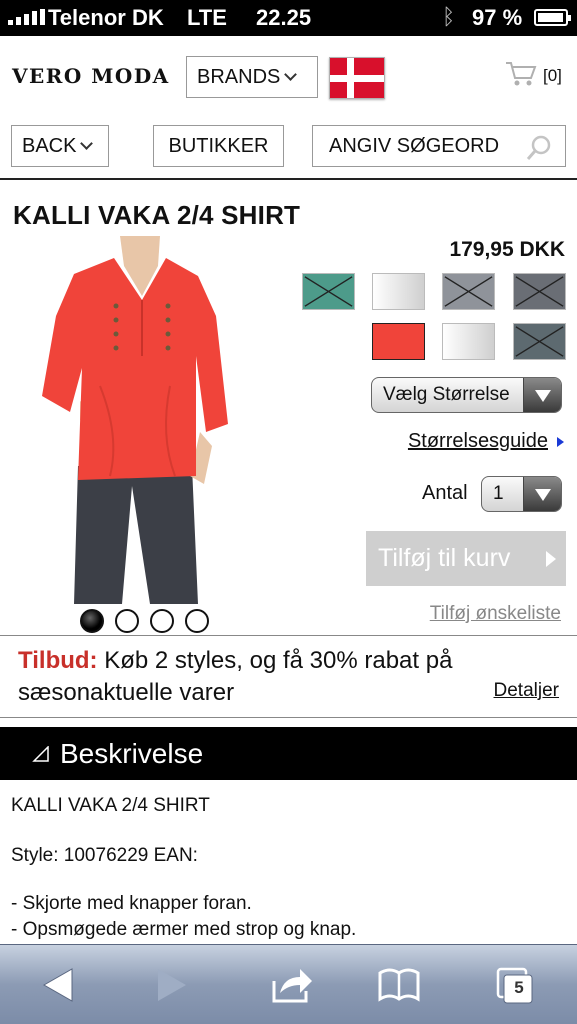  I want to click on stores-label: BUTIKKER, so click(218, 145).